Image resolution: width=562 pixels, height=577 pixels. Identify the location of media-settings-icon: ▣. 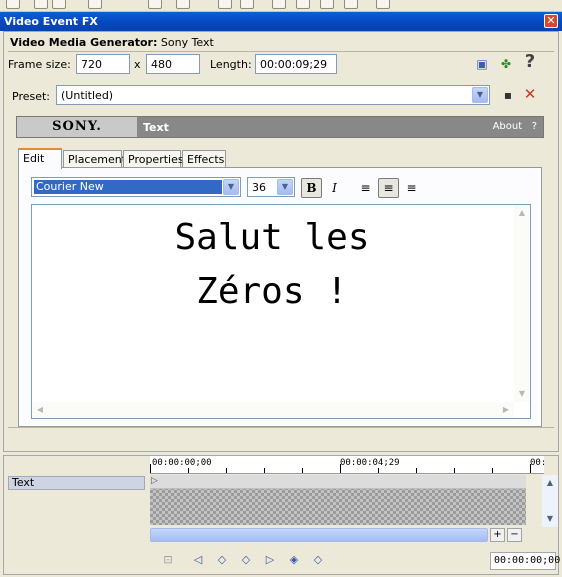
(482, 64).